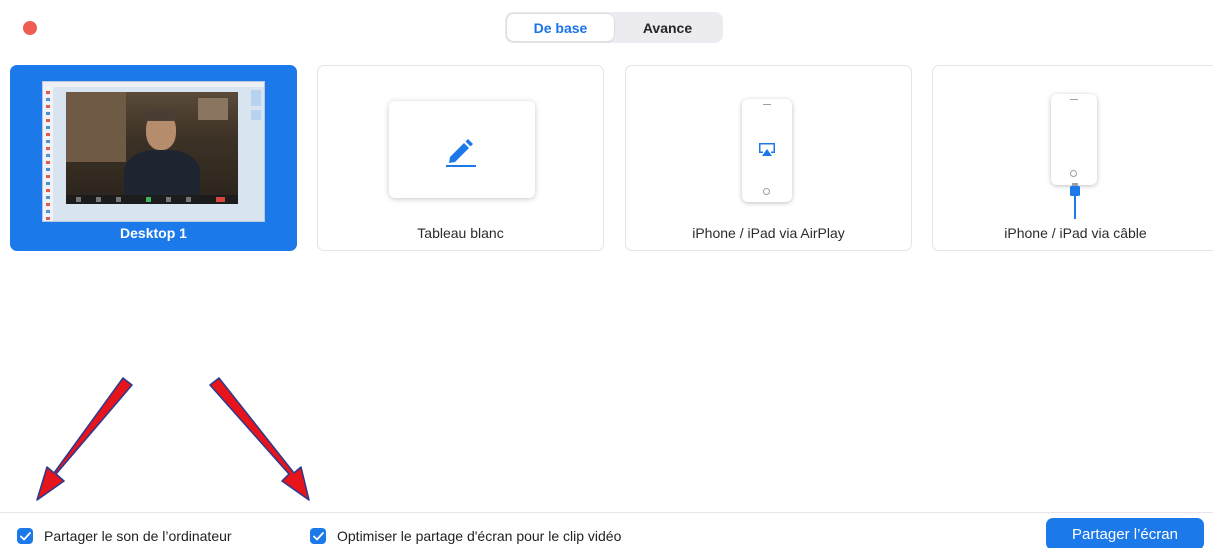  Describe the element at coordinates (606, 512) in the screenshot. I see `footer-divider` at that location.